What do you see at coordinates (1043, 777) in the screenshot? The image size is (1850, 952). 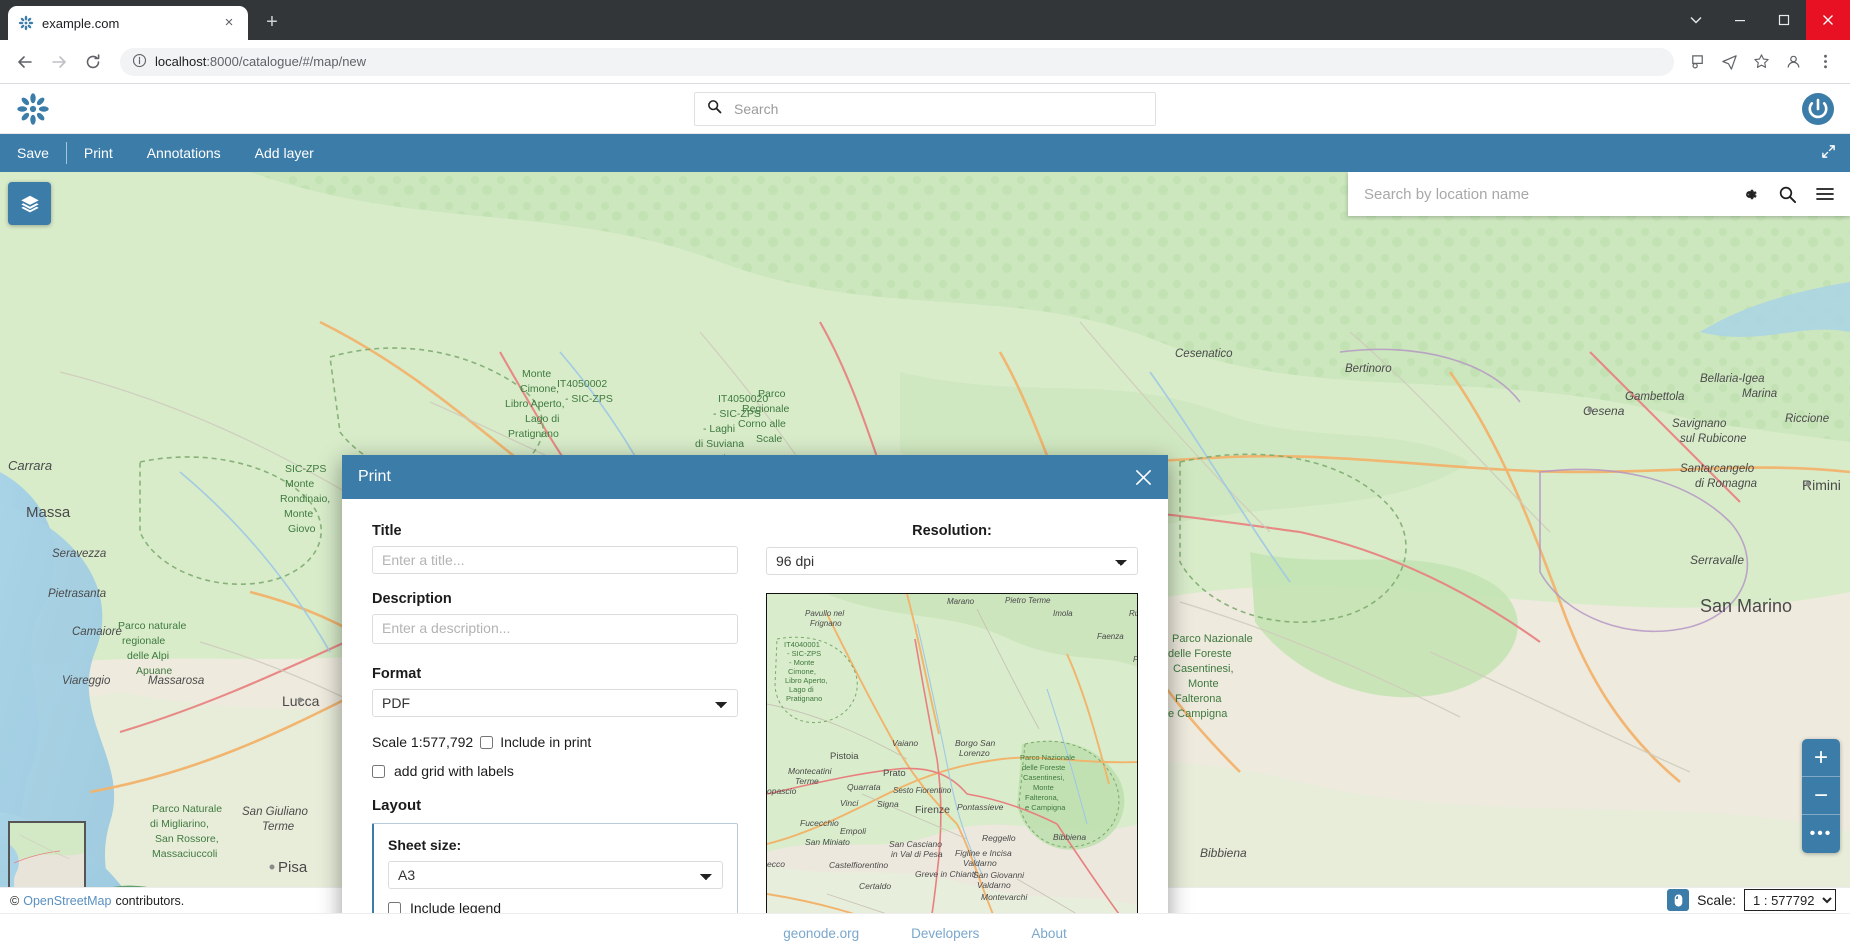 I see `svg-text: Casentinesi,` at bounding box center [1043, 777].